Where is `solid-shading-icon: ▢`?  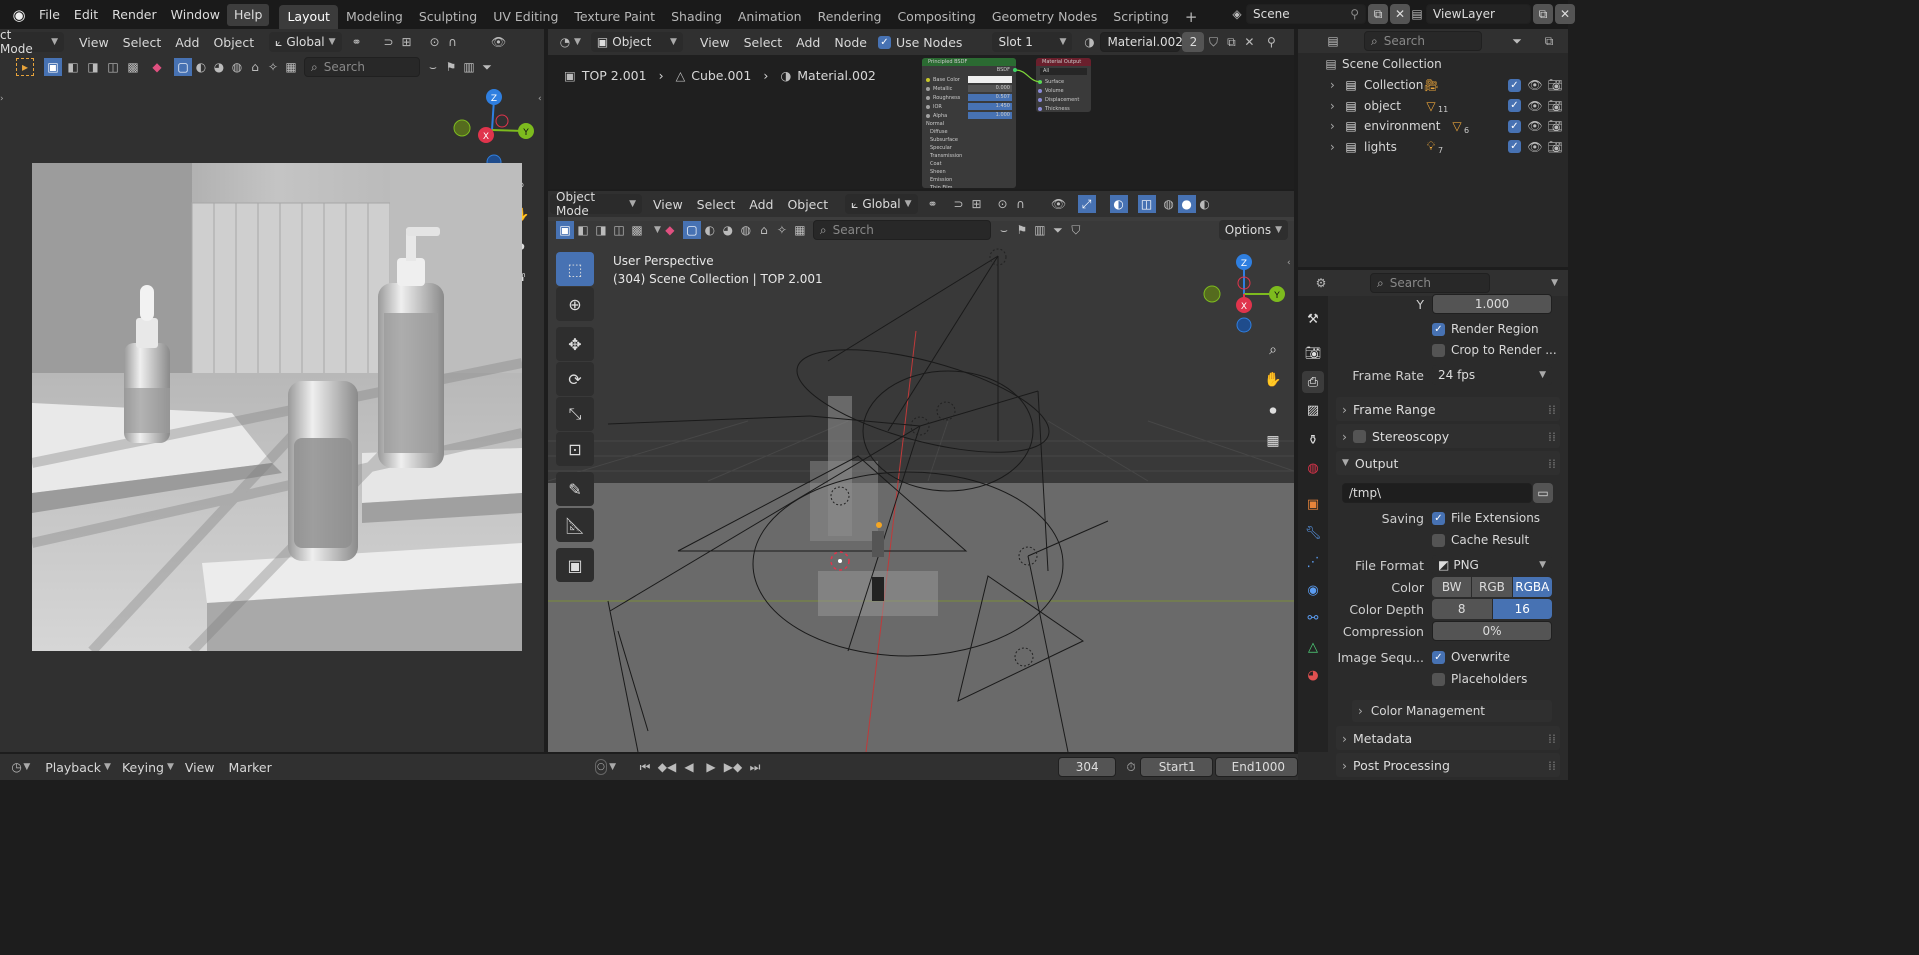 solid-shading-icon: ▢ is located at coordinates (183, 67).